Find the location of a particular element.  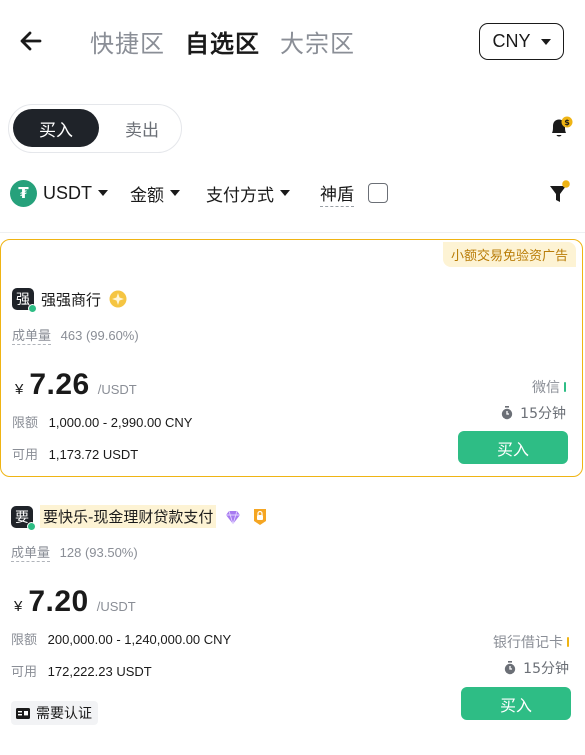

amount-filter-label: 金额 is located at coordinates (147, 195).